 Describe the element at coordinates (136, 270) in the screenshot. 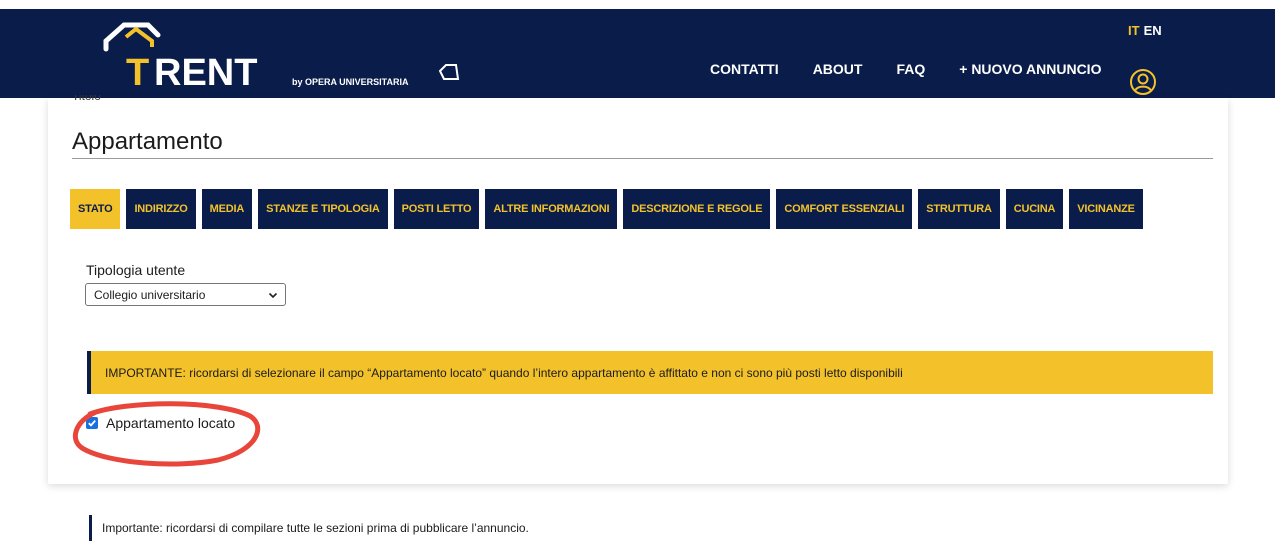

I see `user-type-label: Tipologia utente` at that location.